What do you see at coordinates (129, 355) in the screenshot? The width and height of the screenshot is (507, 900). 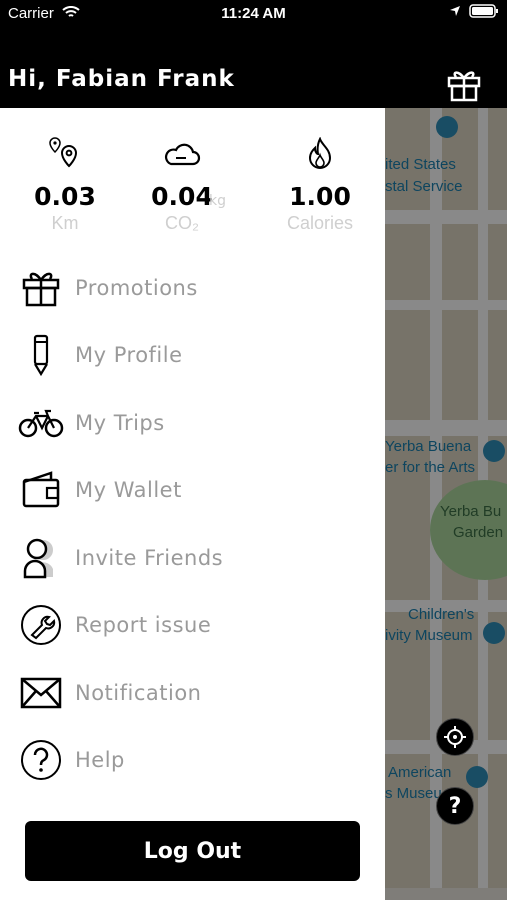 I see `menu-item-label: My Profile` at bounding box center [129, 355].